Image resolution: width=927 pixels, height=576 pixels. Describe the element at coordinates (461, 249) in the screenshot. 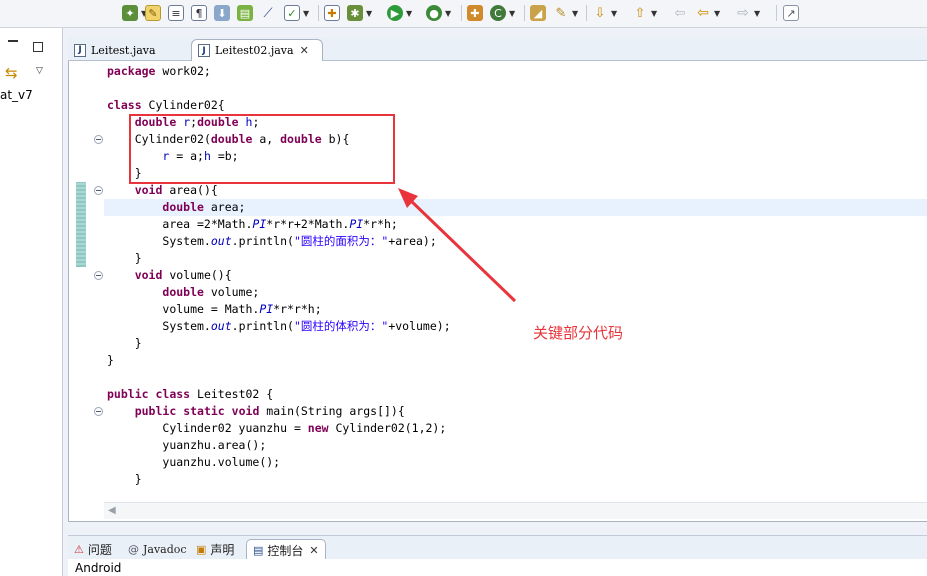

I see `annotation-arrow-line` at that location.